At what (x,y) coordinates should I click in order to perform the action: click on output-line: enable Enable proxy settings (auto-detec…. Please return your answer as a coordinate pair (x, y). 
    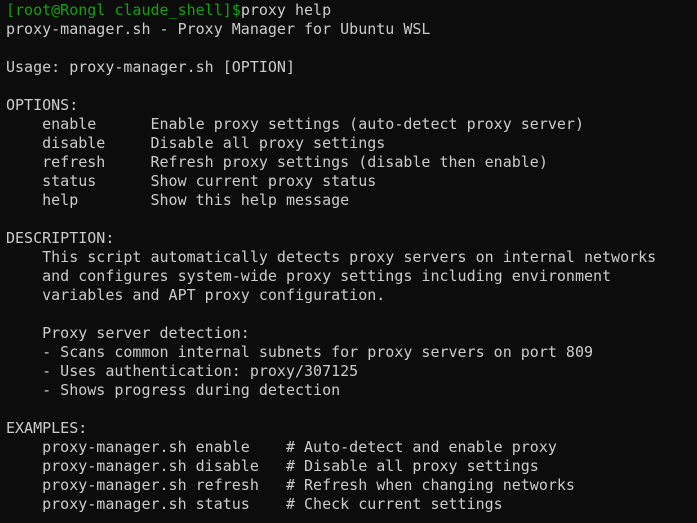
    Looking at the image, I should click on (295, 124).